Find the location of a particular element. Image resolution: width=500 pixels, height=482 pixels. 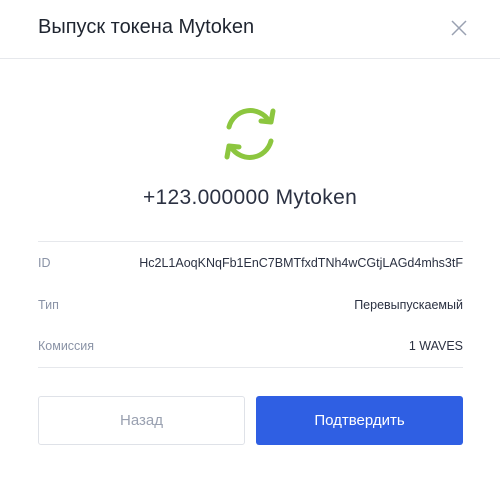

dialog-header: Выпуск токена Mytoken is located at coordinates (250, 29).